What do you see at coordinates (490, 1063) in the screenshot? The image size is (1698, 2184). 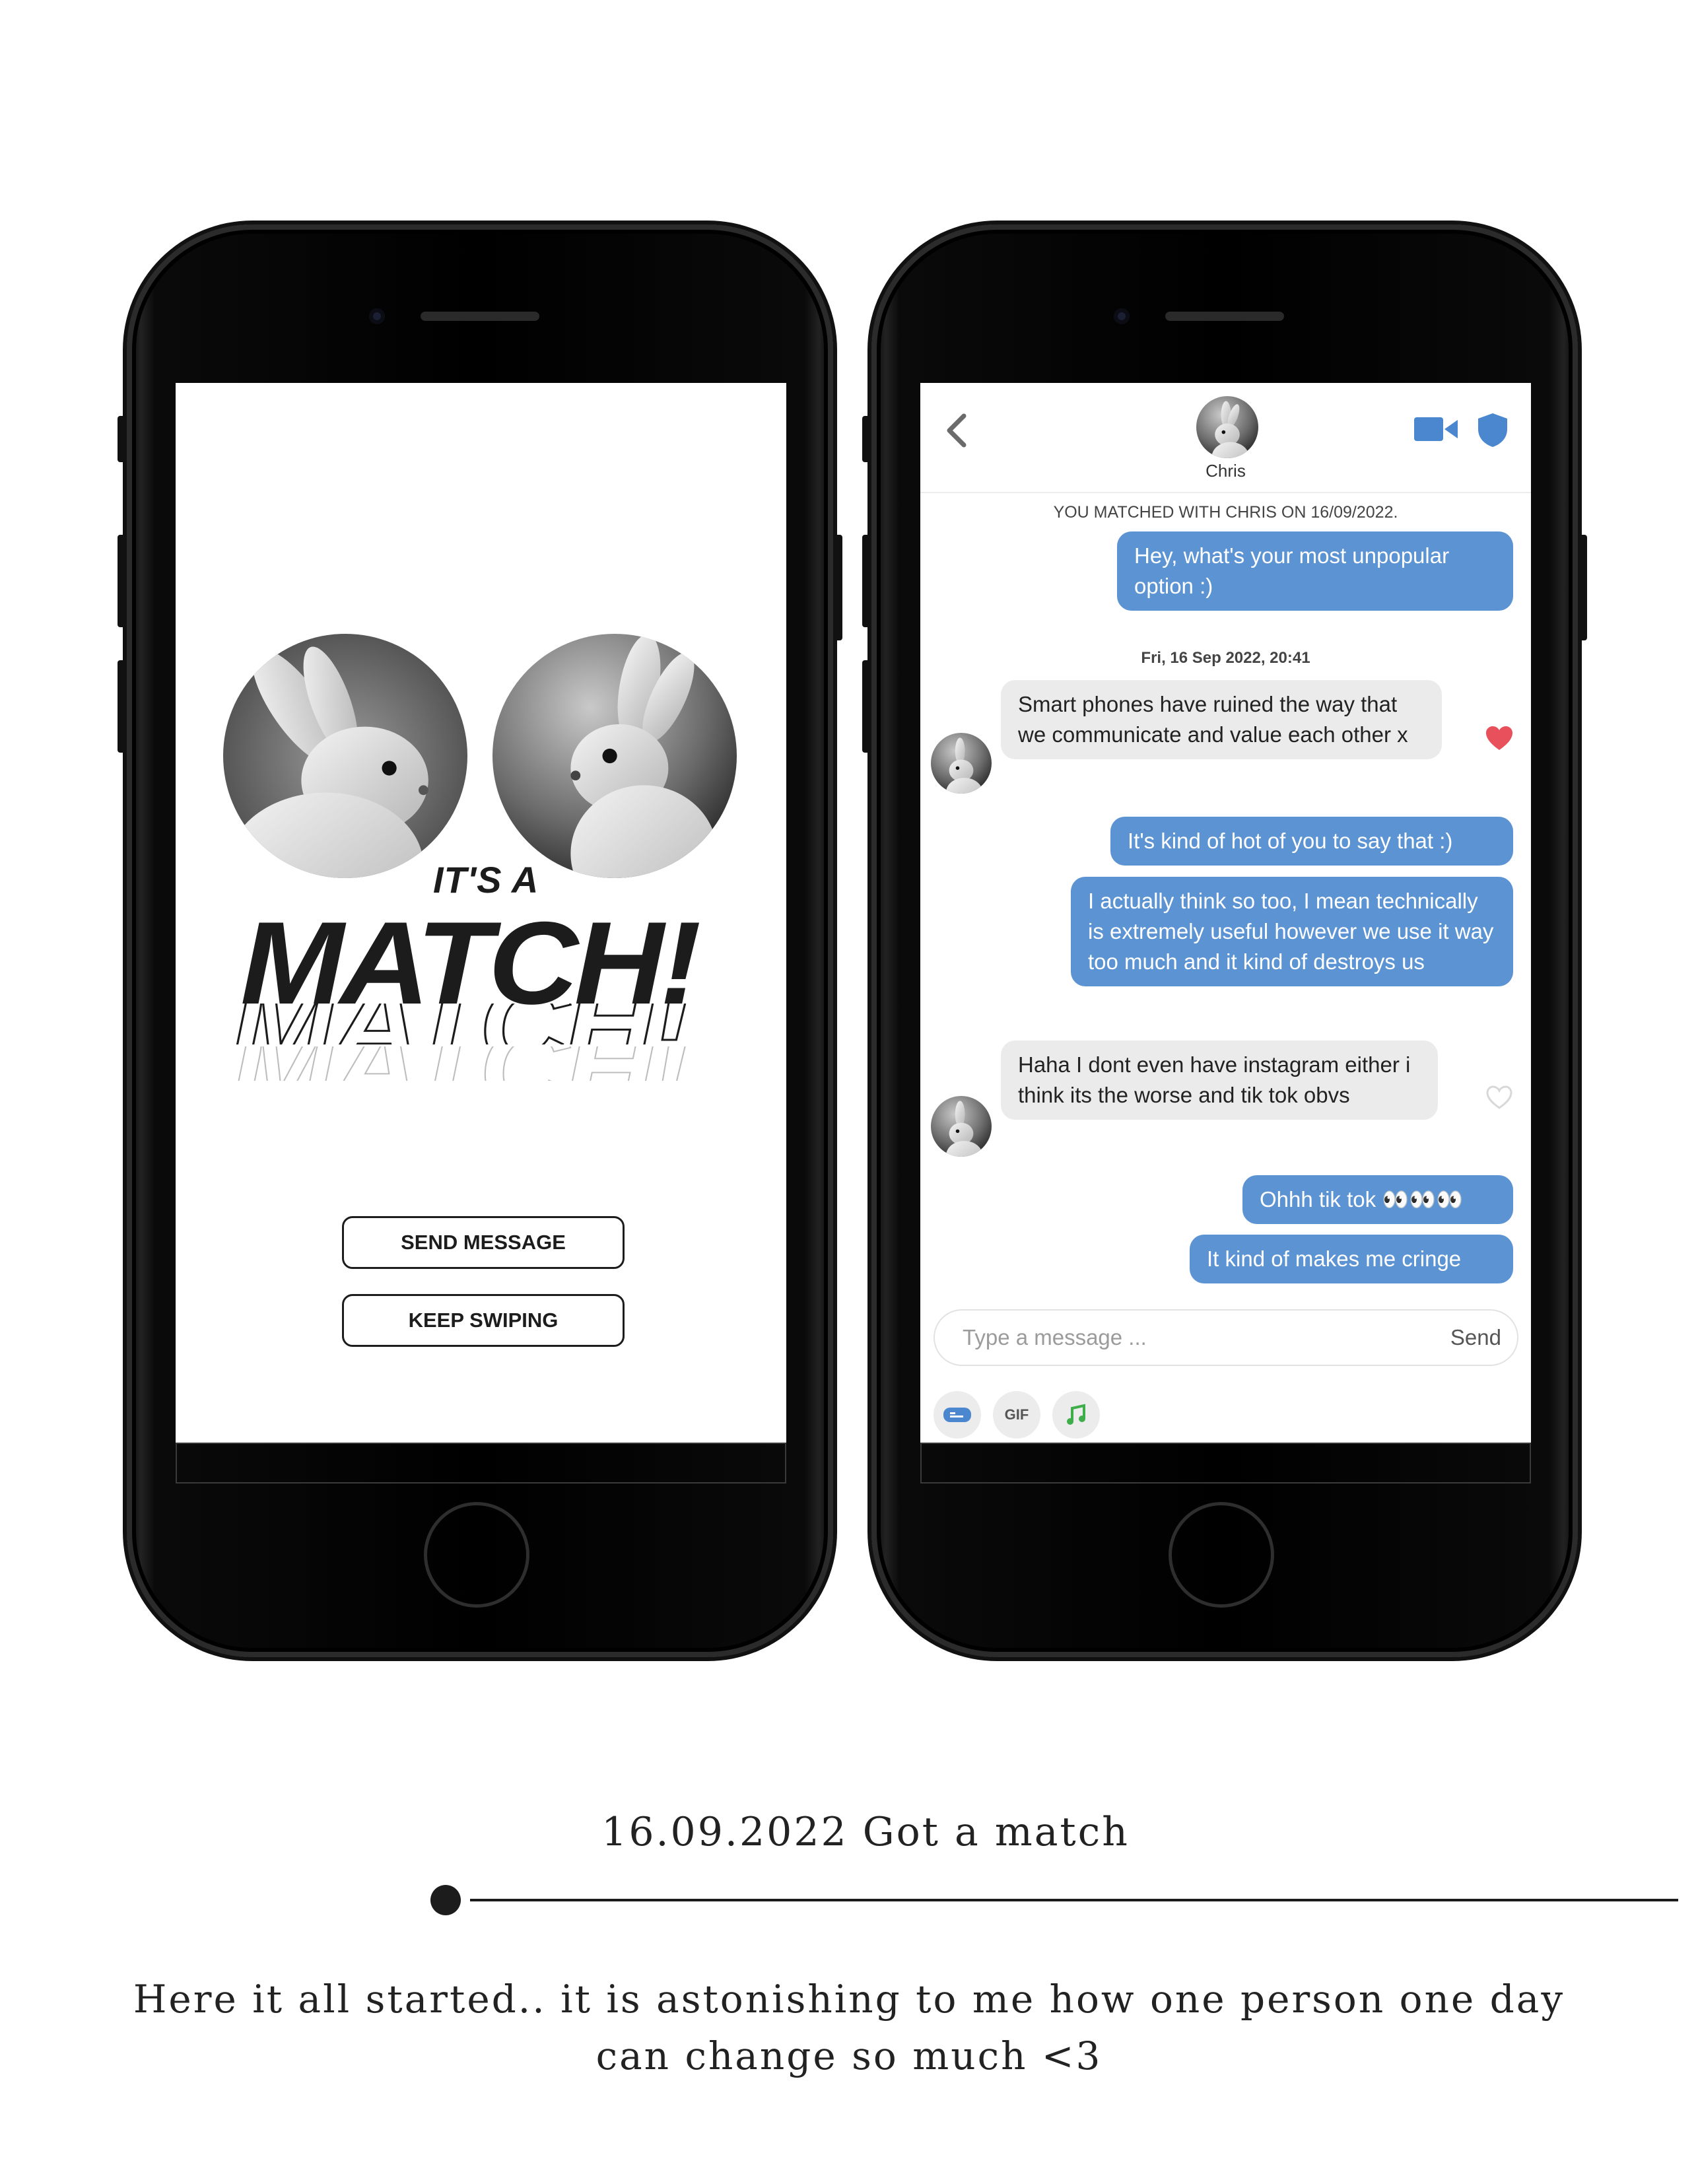 I see `match-heading-echo-faint: MATCH!` at bounding box center [490, 1063].